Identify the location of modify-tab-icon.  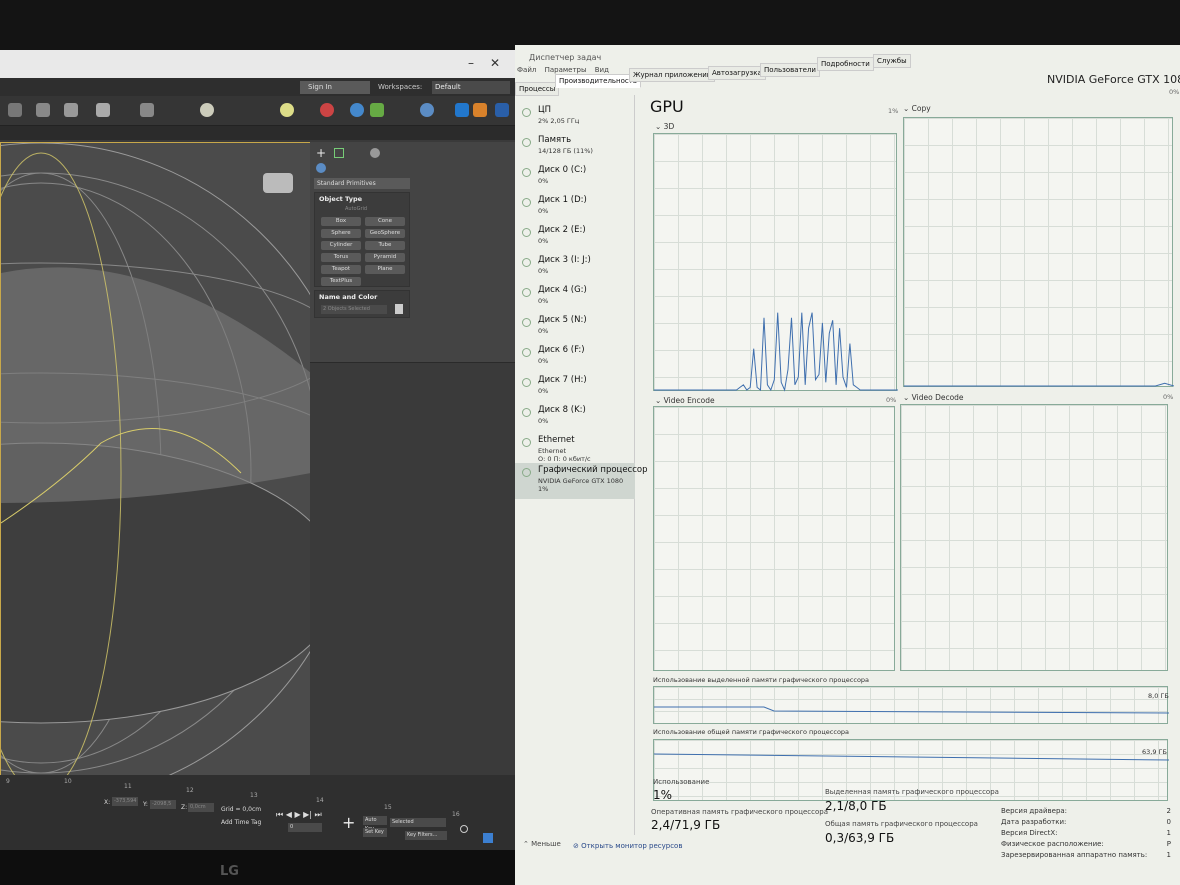
(339, 153).